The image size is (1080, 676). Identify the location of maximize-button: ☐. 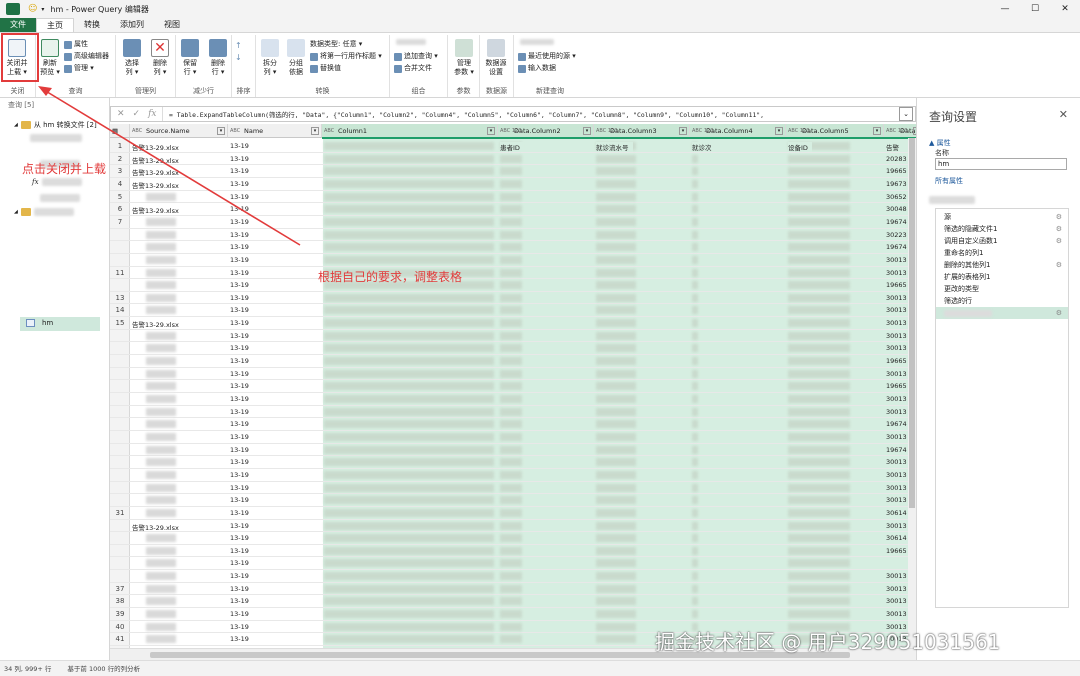
(1035, 9).